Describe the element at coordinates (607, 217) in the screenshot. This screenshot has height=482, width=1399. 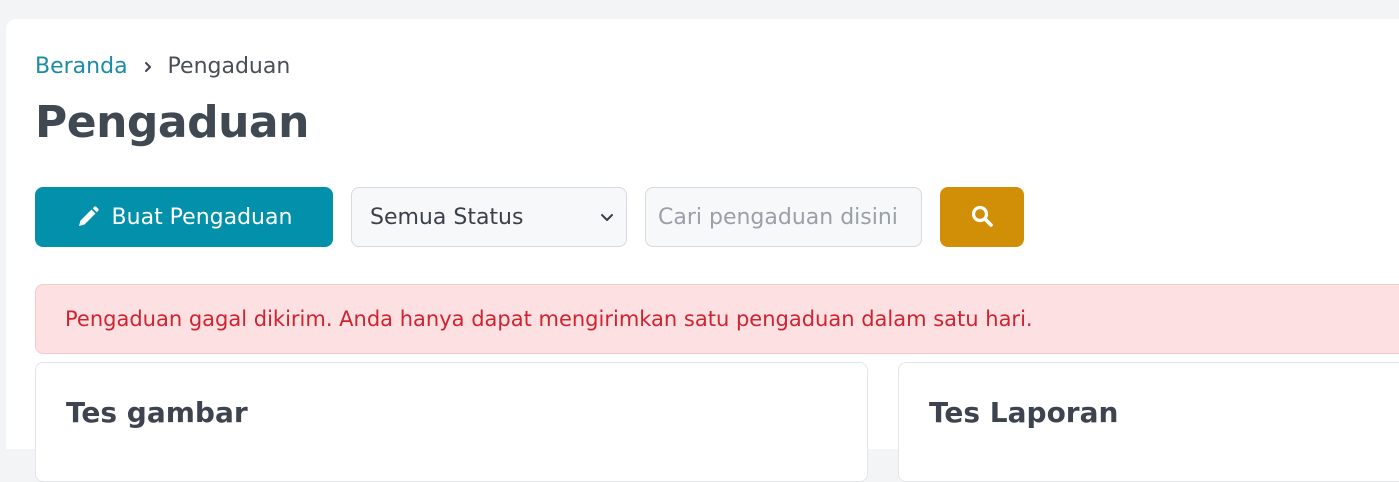
I see `chevron-down-icon` at that location.